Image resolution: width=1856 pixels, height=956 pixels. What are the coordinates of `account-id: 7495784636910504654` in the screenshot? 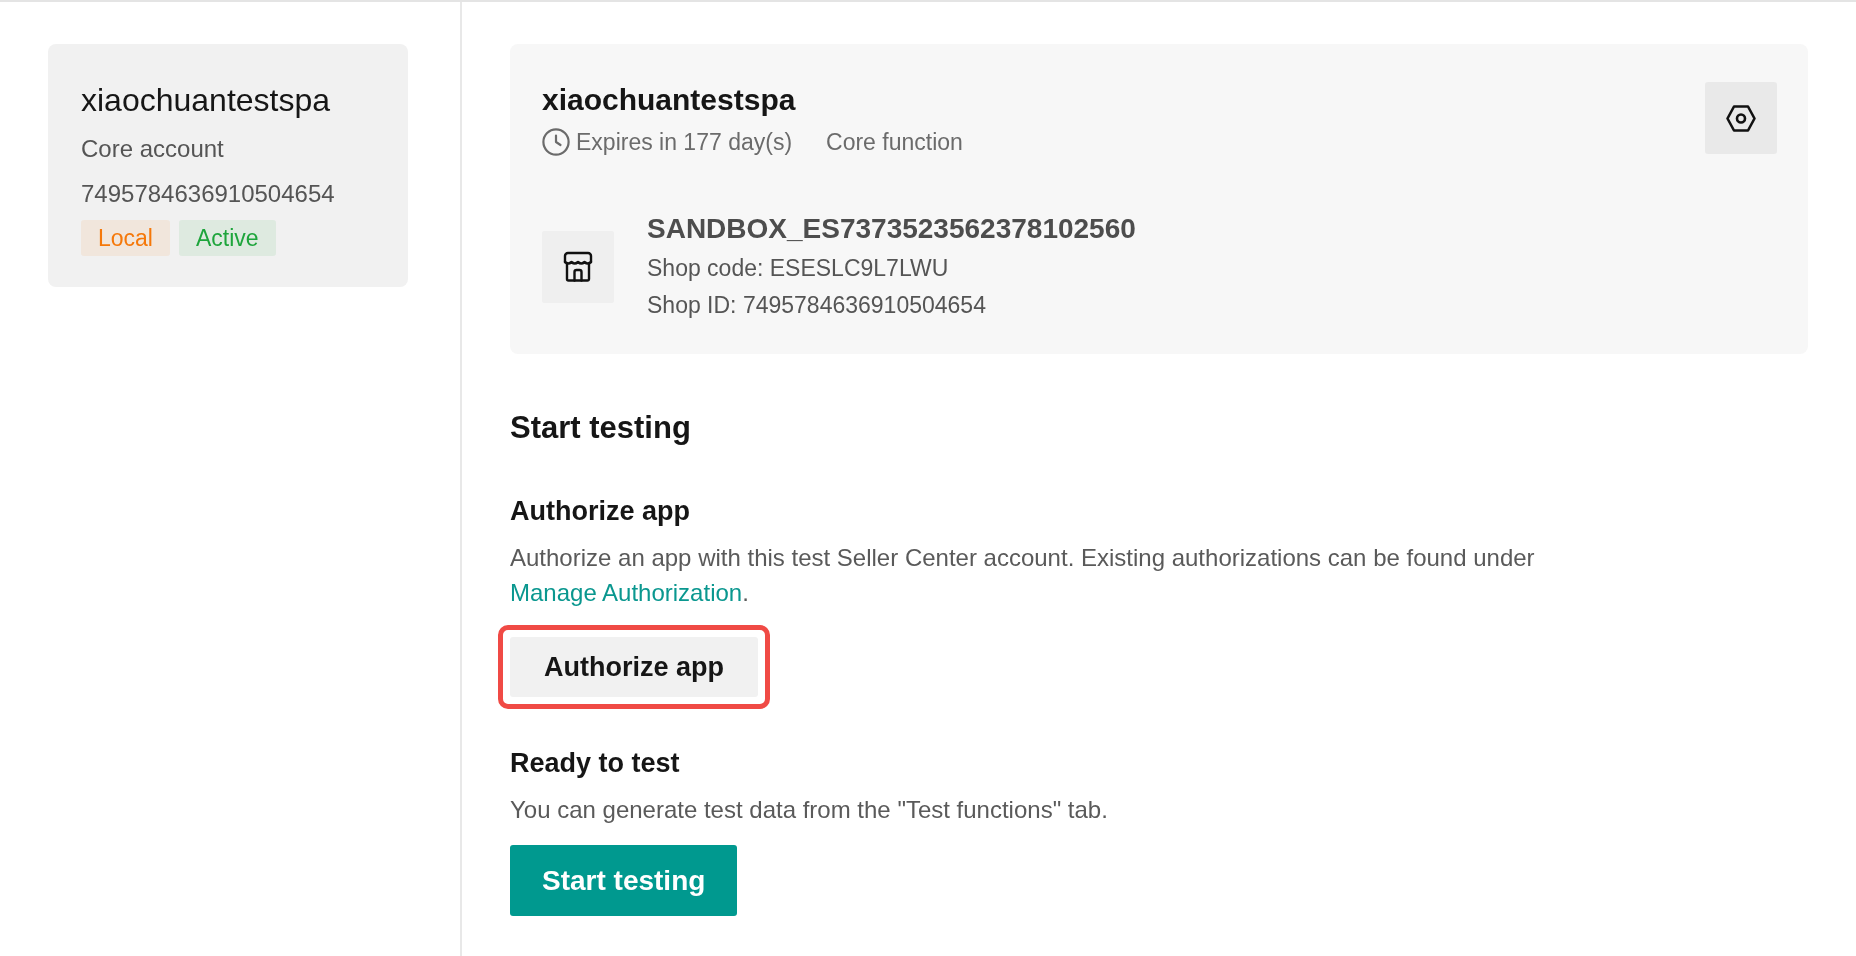 It's located at (208, 194).